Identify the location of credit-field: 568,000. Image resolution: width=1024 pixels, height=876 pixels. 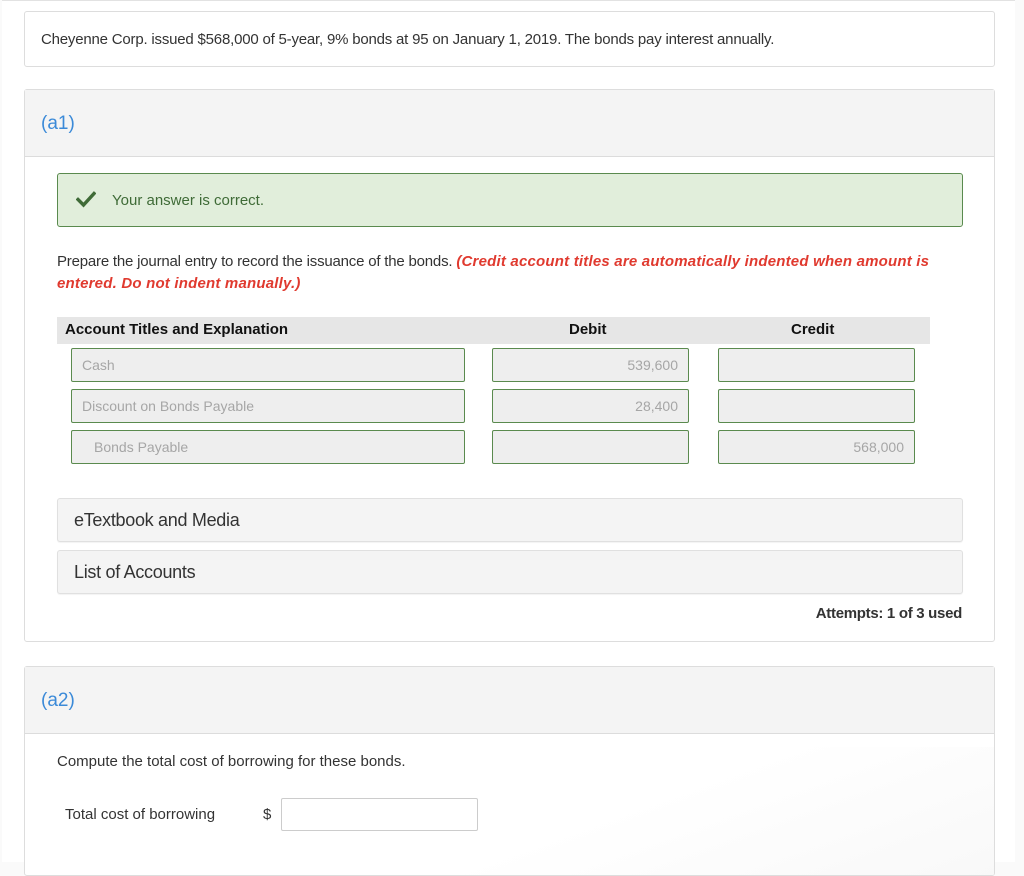
(816, 447).